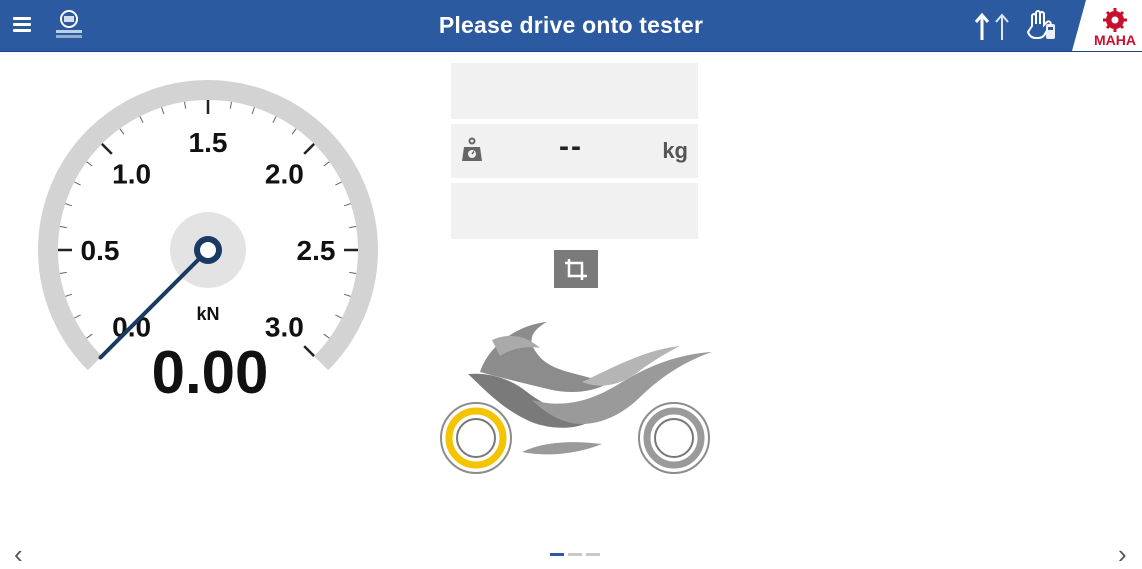 The height and width of the screenshot is (569, 1142). What do you see at coordinates (1107, 25) in the screenshot?
I see `maha-logo: MAHA` at bounding box center [1107, 25].